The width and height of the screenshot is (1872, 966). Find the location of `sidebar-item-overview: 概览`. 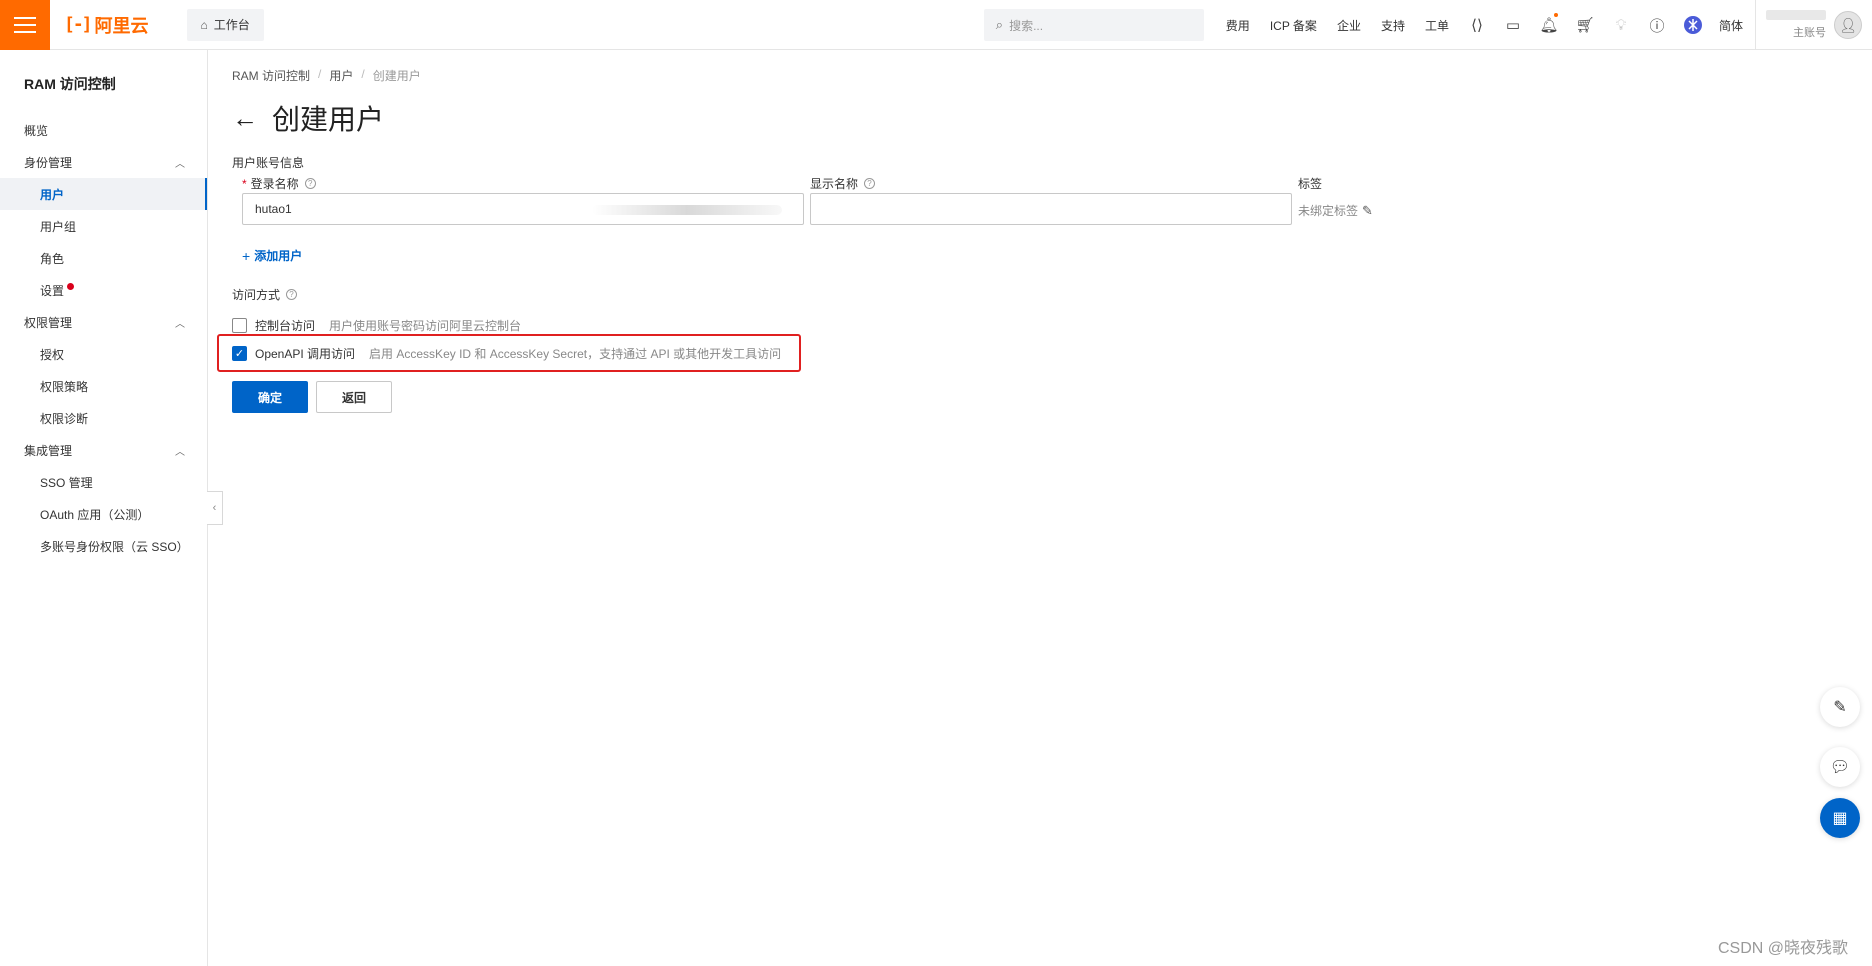

sidebar-item-overview: 概览 is located at coordinates (103, 130).